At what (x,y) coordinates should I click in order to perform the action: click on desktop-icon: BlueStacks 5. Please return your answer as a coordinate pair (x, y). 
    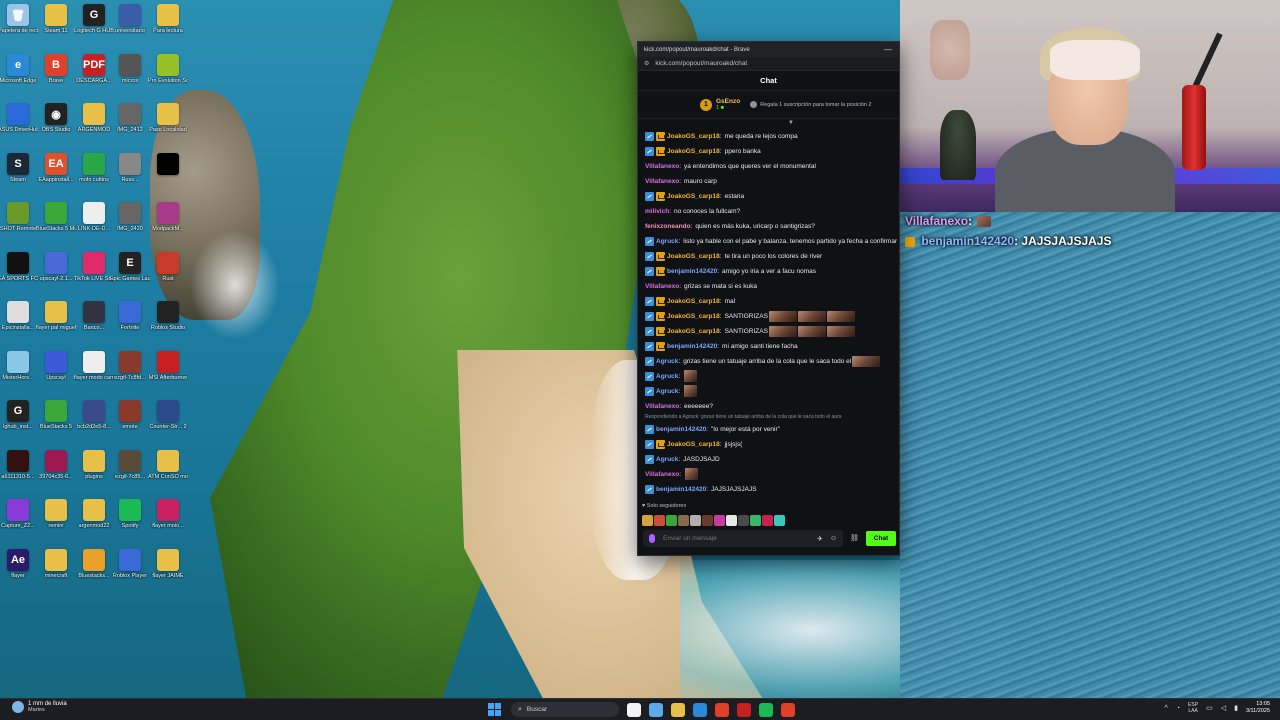
    Looking at the image, I should click on (56, 415).